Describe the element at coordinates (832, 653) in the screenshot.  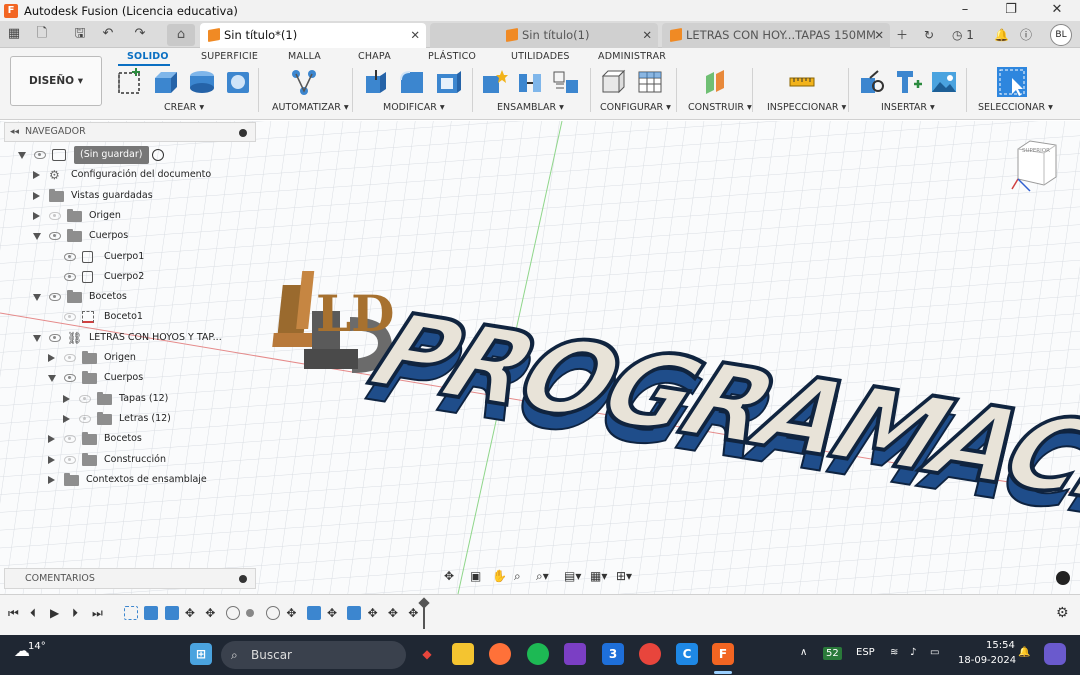
I see `notification-badge: 52` at that location.